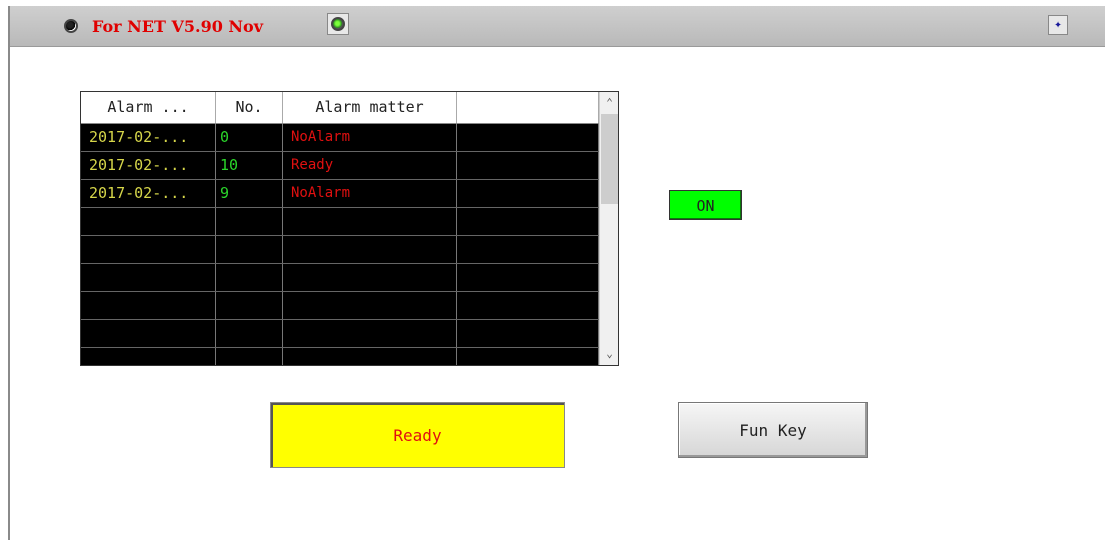 The image size is (1105, 540). What do you see at coordinates (557, 26) in the screenshot?
I see `title-bar: For NET V5.90 Nov ✦` at bounding box center [557, 26].